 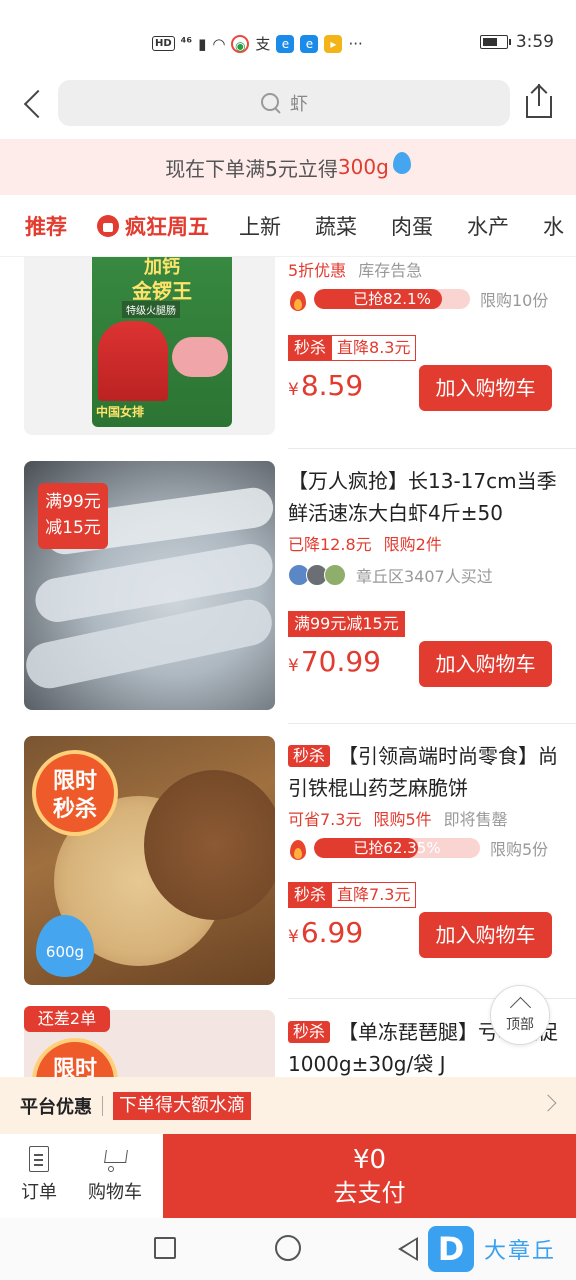 What do you see at coordinates (335, 575) in the screenshot?
I see `avatar` at bounding box center [335, 575].